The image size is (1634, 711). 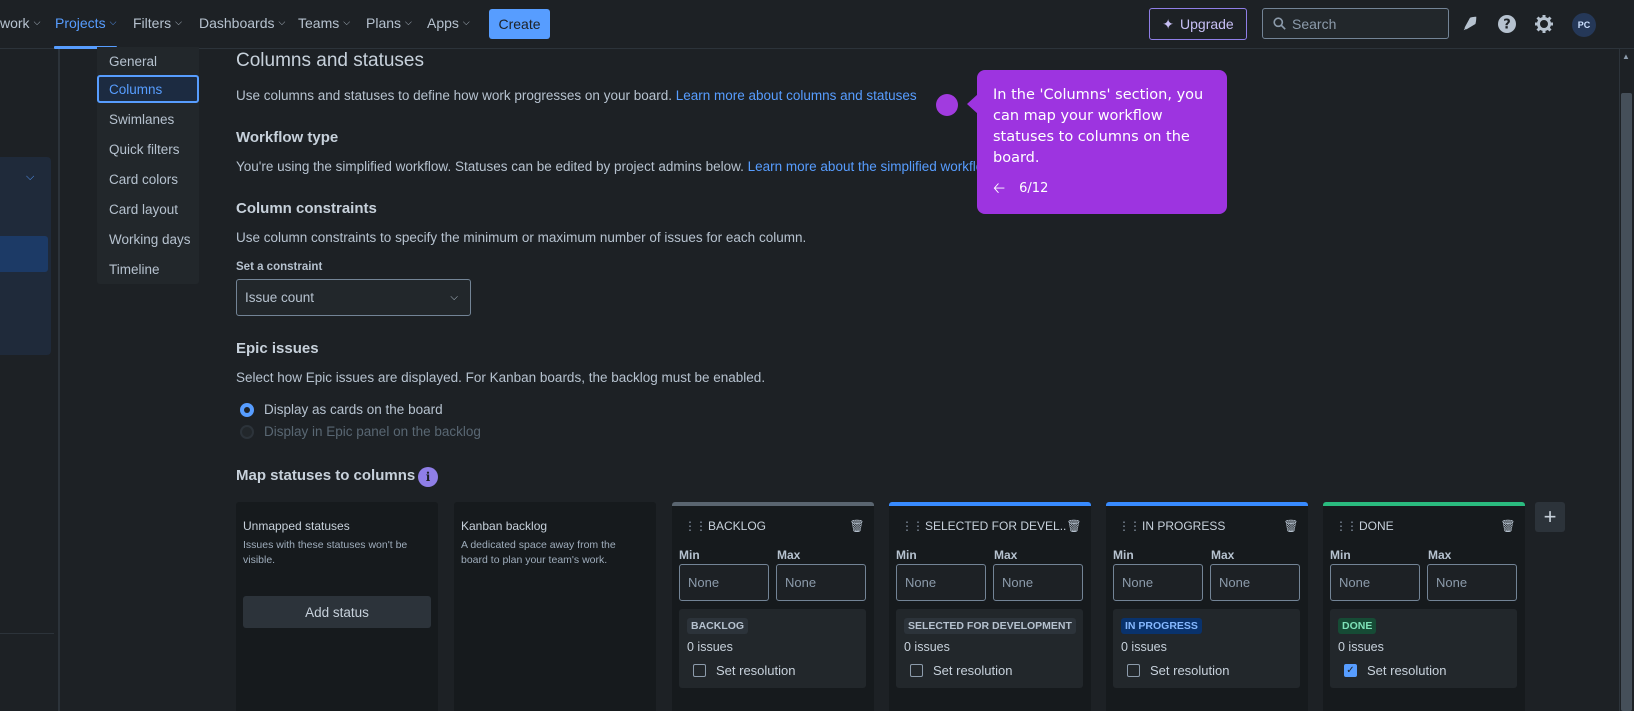 I want to click on help-icon: ?, so click(x=1507, y=24).